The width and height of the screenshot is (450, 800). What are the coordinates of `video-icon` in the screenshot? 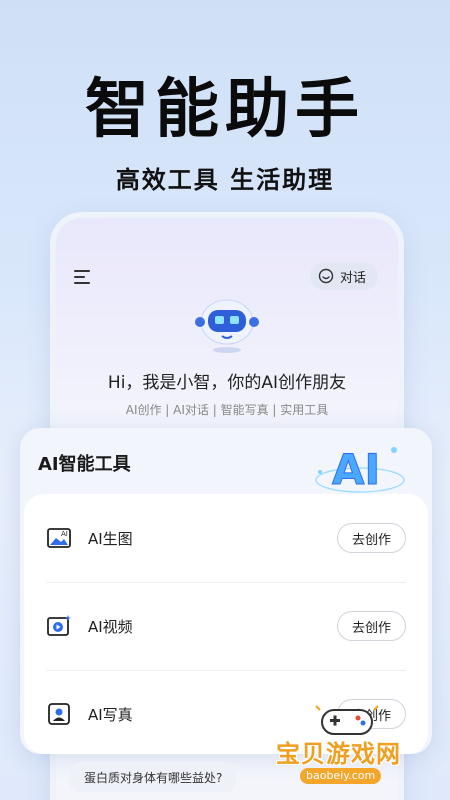 It's located at (59, 625).